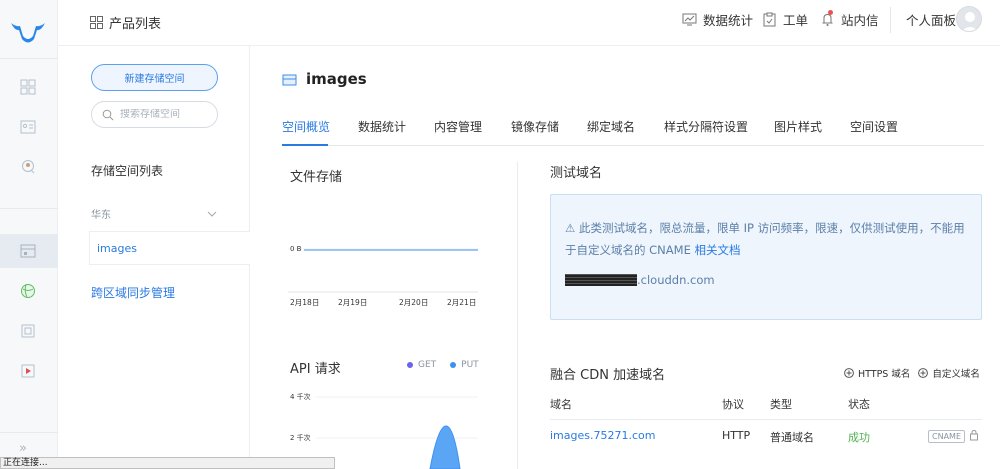 The width and height of the screenshot is (1000, 469). What do you see at coordinates (769, 19) in the screenshot?
I see `clipboard-icon` at bounding box center [769, 19].